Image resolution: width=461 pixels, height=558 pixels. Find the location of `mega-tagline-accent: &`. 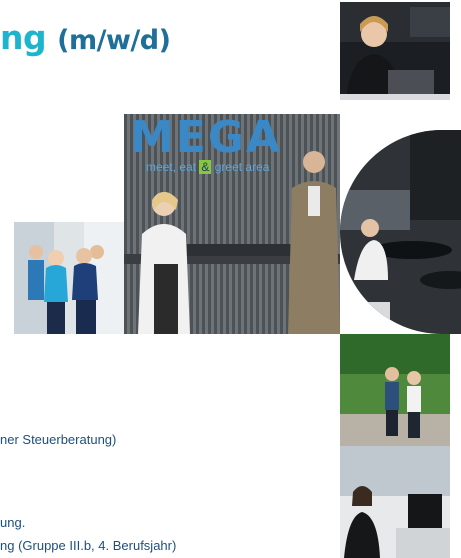

mega-tagline-accent: & is located at coordinates (205, 167).